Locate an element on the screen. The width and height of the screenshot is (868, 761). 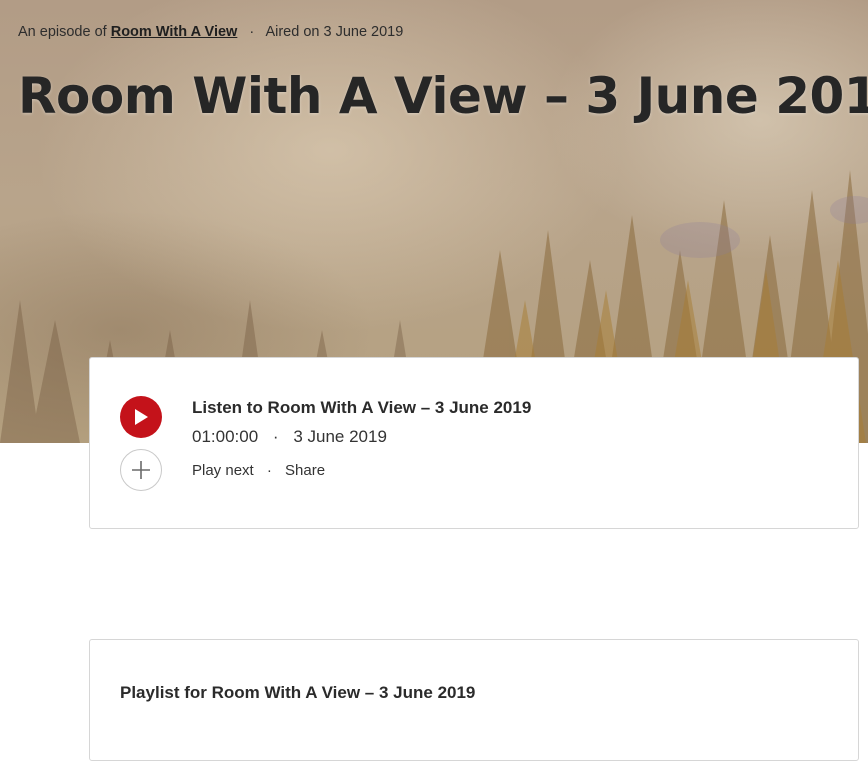
play-icon is located at coordinates (141, 417).